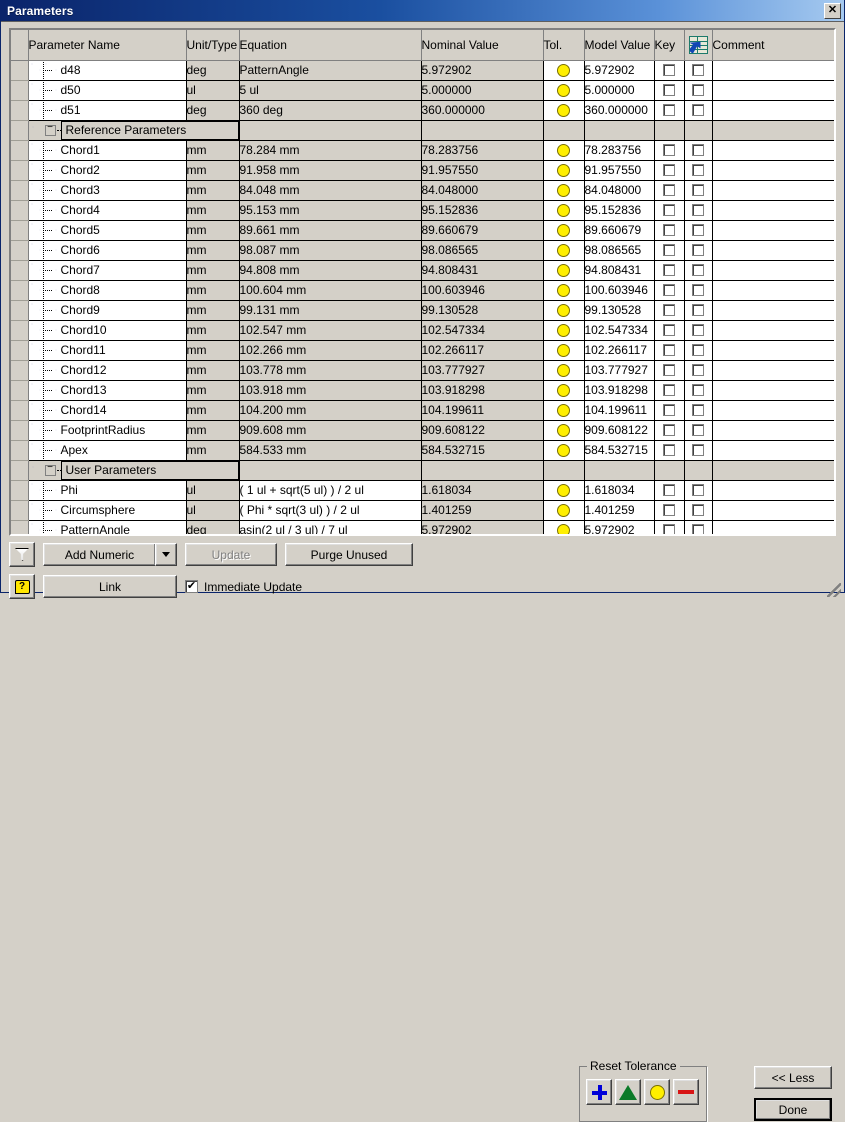 Image resolution: width=845 pixels, height=1122 pixels. I want to click on table-row: Chord9 mm 99.131 mm 99.130528 99.130528, so click(422, 310).